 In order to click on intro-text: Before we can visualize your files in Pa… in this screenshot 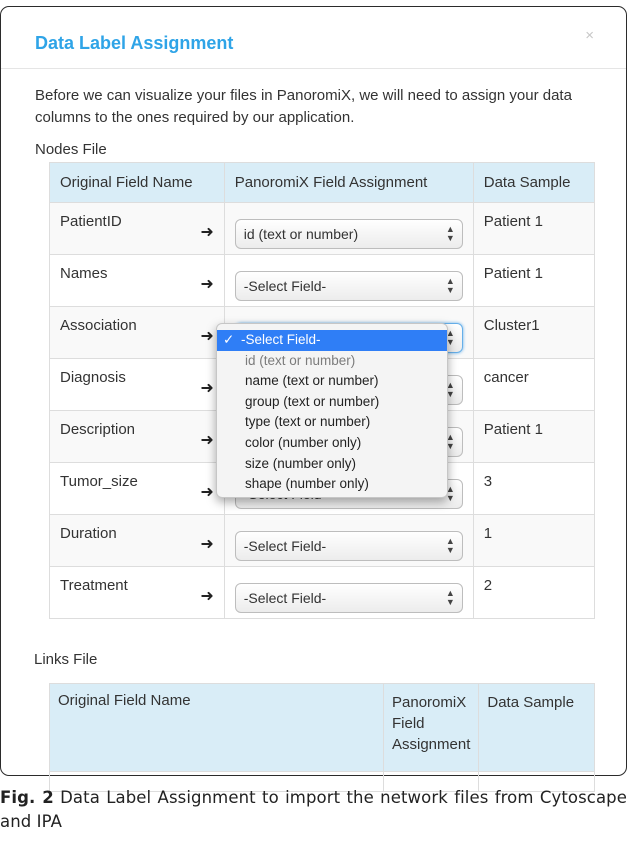, I will do `click(303, 106)`.